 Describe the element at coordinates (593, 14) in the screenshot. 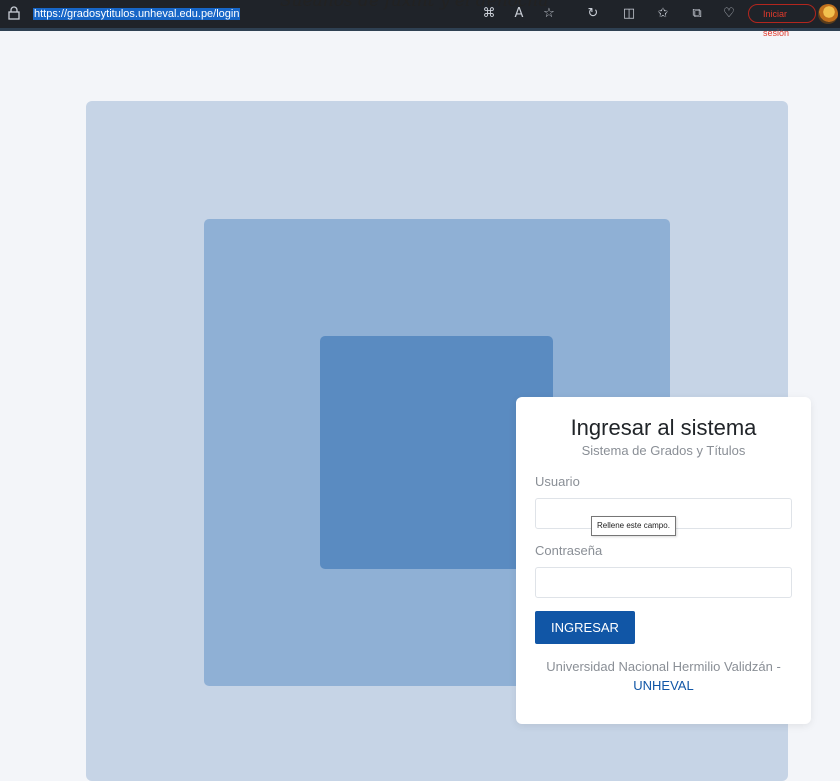

I see `refresh-icon: ↻` at that location.